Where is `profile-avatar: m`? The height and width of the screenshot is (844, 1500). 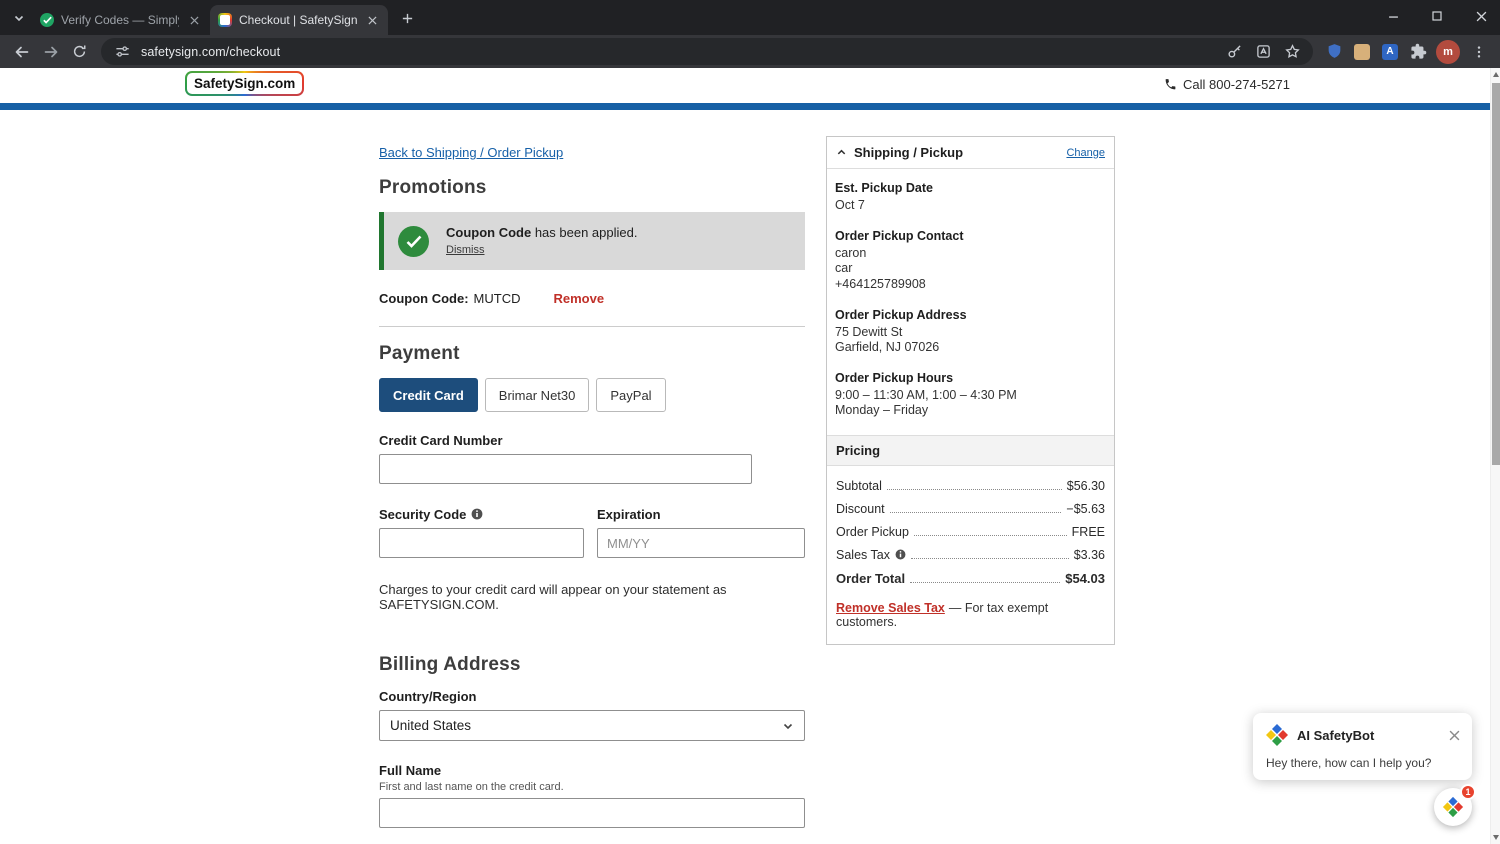
profile-avatar: m is located at coordinates (1448, 51).